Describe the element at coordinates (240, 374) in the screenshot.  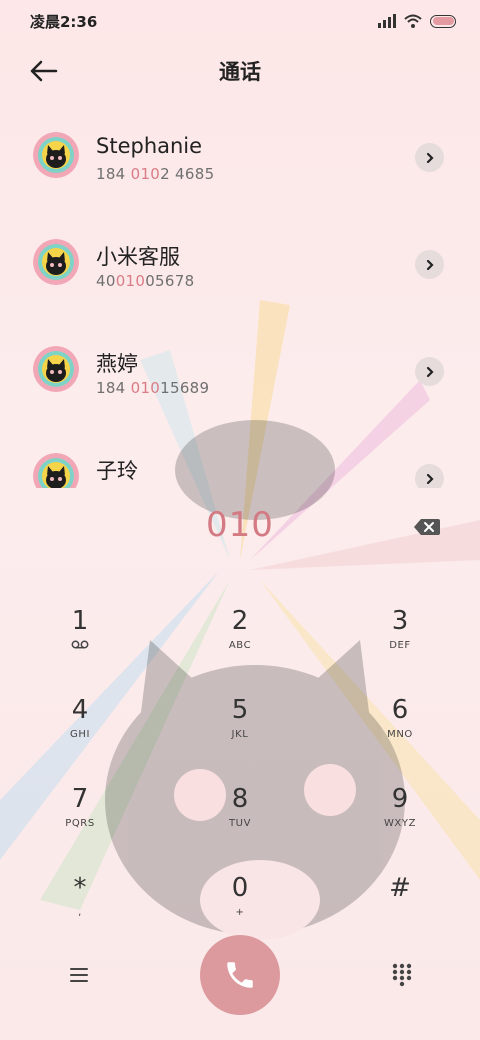
I see `contact-row: 燕婷 184 01015689` at that location.